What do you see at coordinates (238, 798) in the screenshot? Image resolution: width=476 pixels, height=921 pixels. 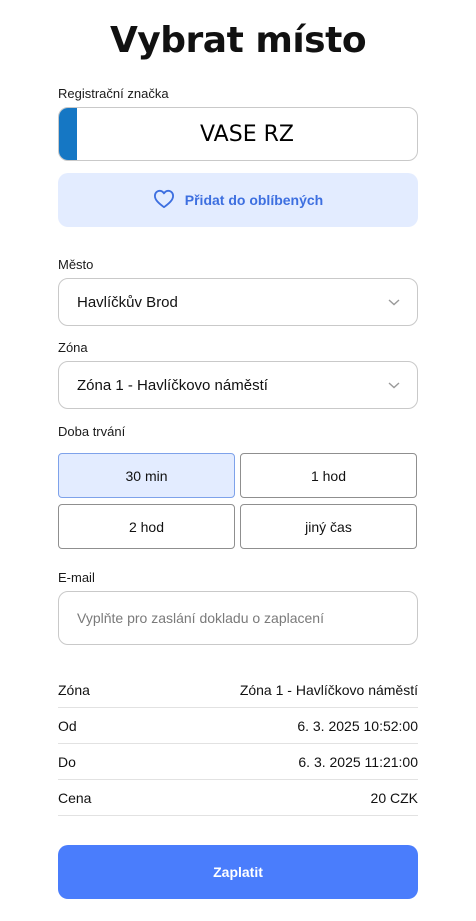 I see `summary-row: Cena 20 CZK` at bounding box center [238, 798].